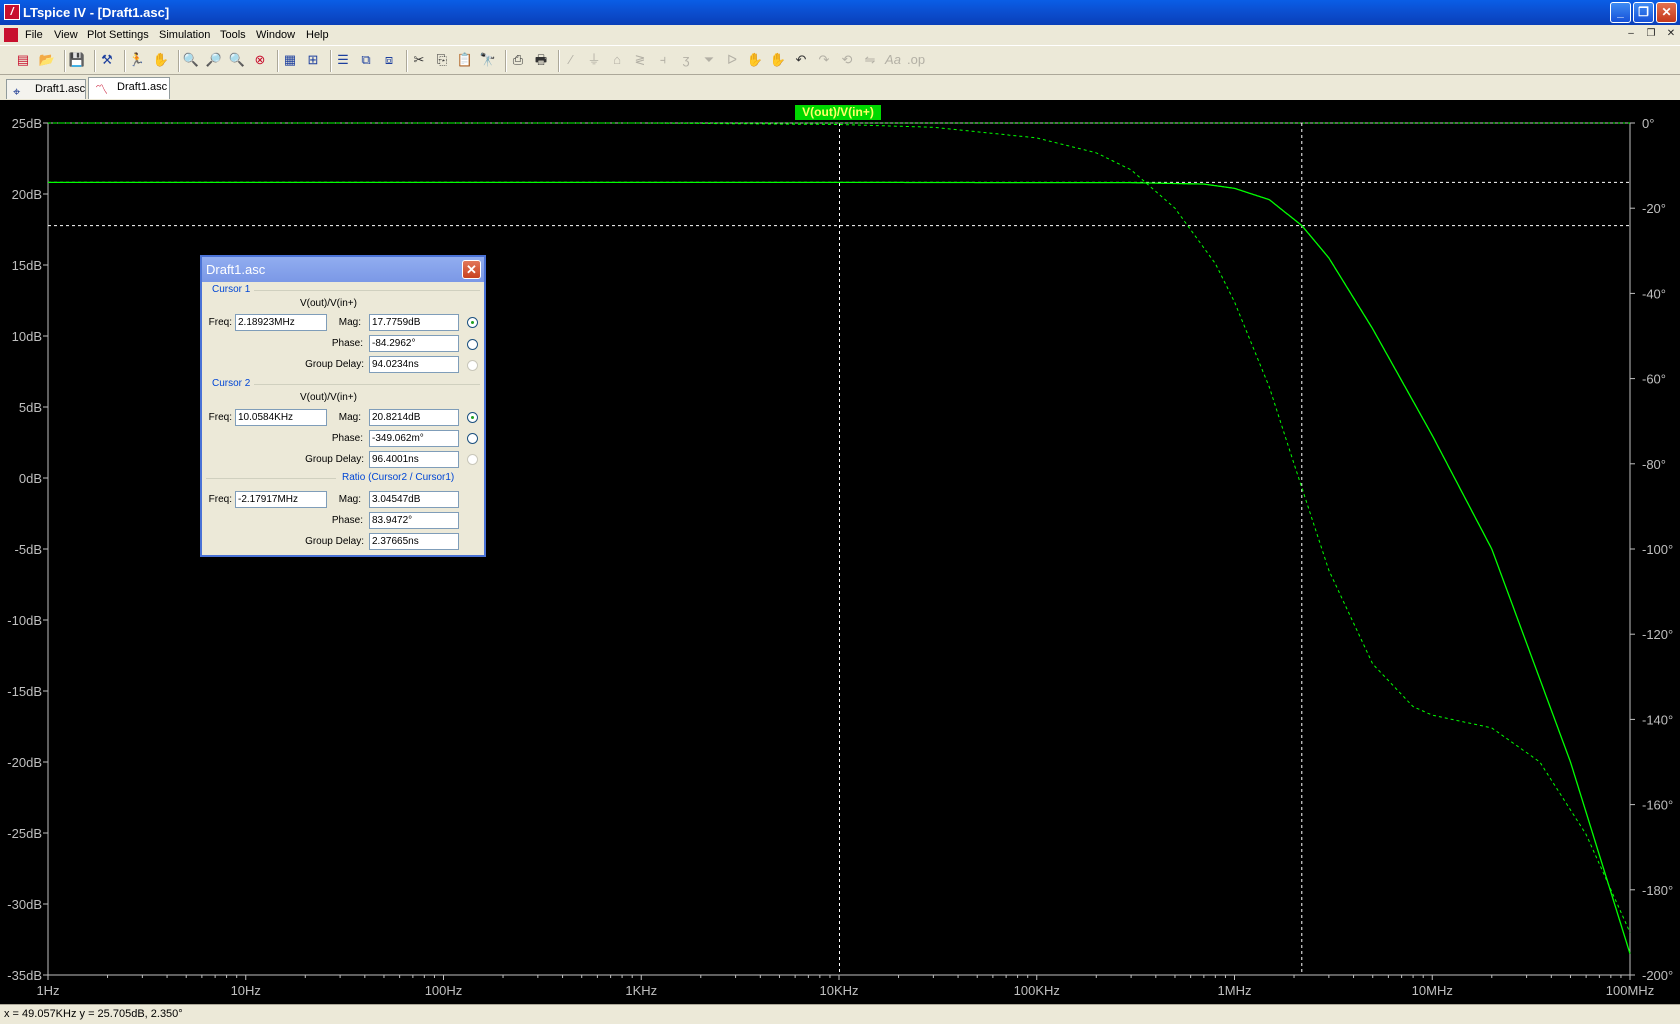 The height and width of the screenshot is (1024, 1680). What do you see at coordinates (465, 60) in the screenshot?
I see `paste-icon: 📋` at bounding box center [465, 60].